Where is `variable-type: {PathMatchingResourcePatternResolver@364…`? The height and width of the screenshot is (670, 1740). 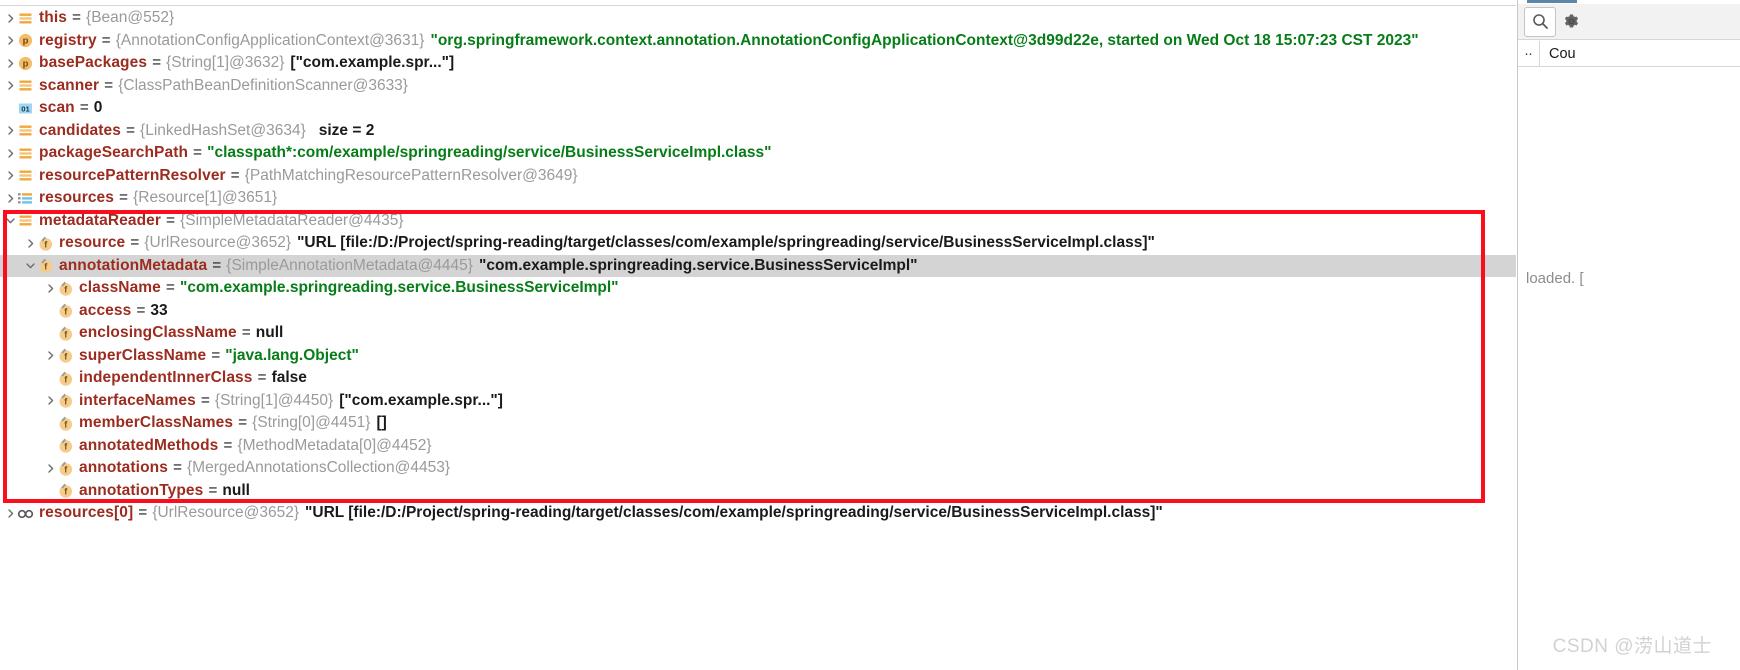
variable-type: {PathMatchingResourcePatternResolver@364… is located at coordinates (411, 175).